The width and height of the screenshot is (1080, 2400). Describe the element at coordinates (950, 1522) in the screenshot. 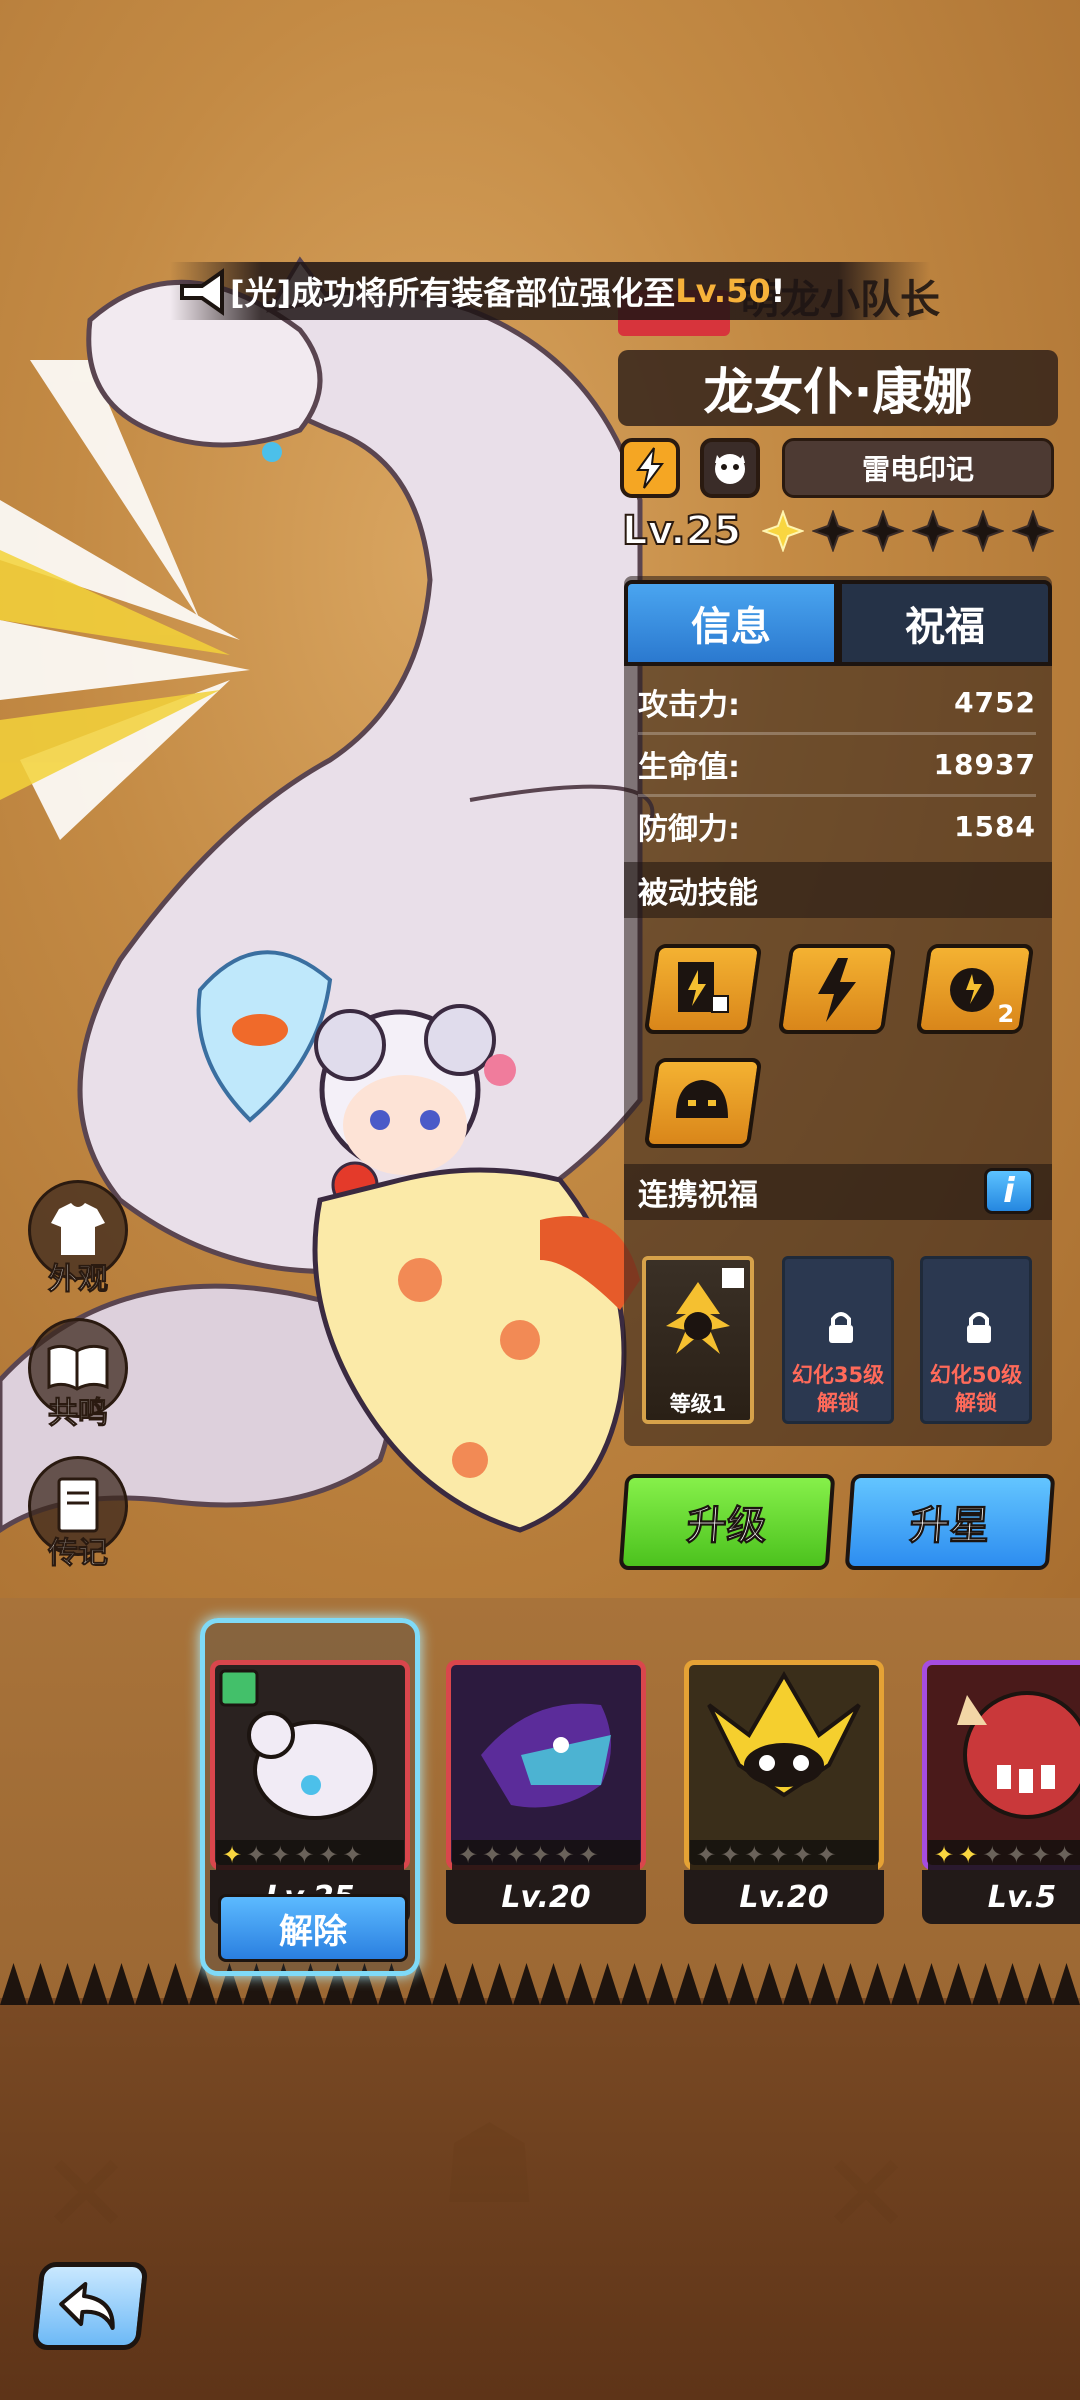

I see `star-up-button: 升星` at that location.